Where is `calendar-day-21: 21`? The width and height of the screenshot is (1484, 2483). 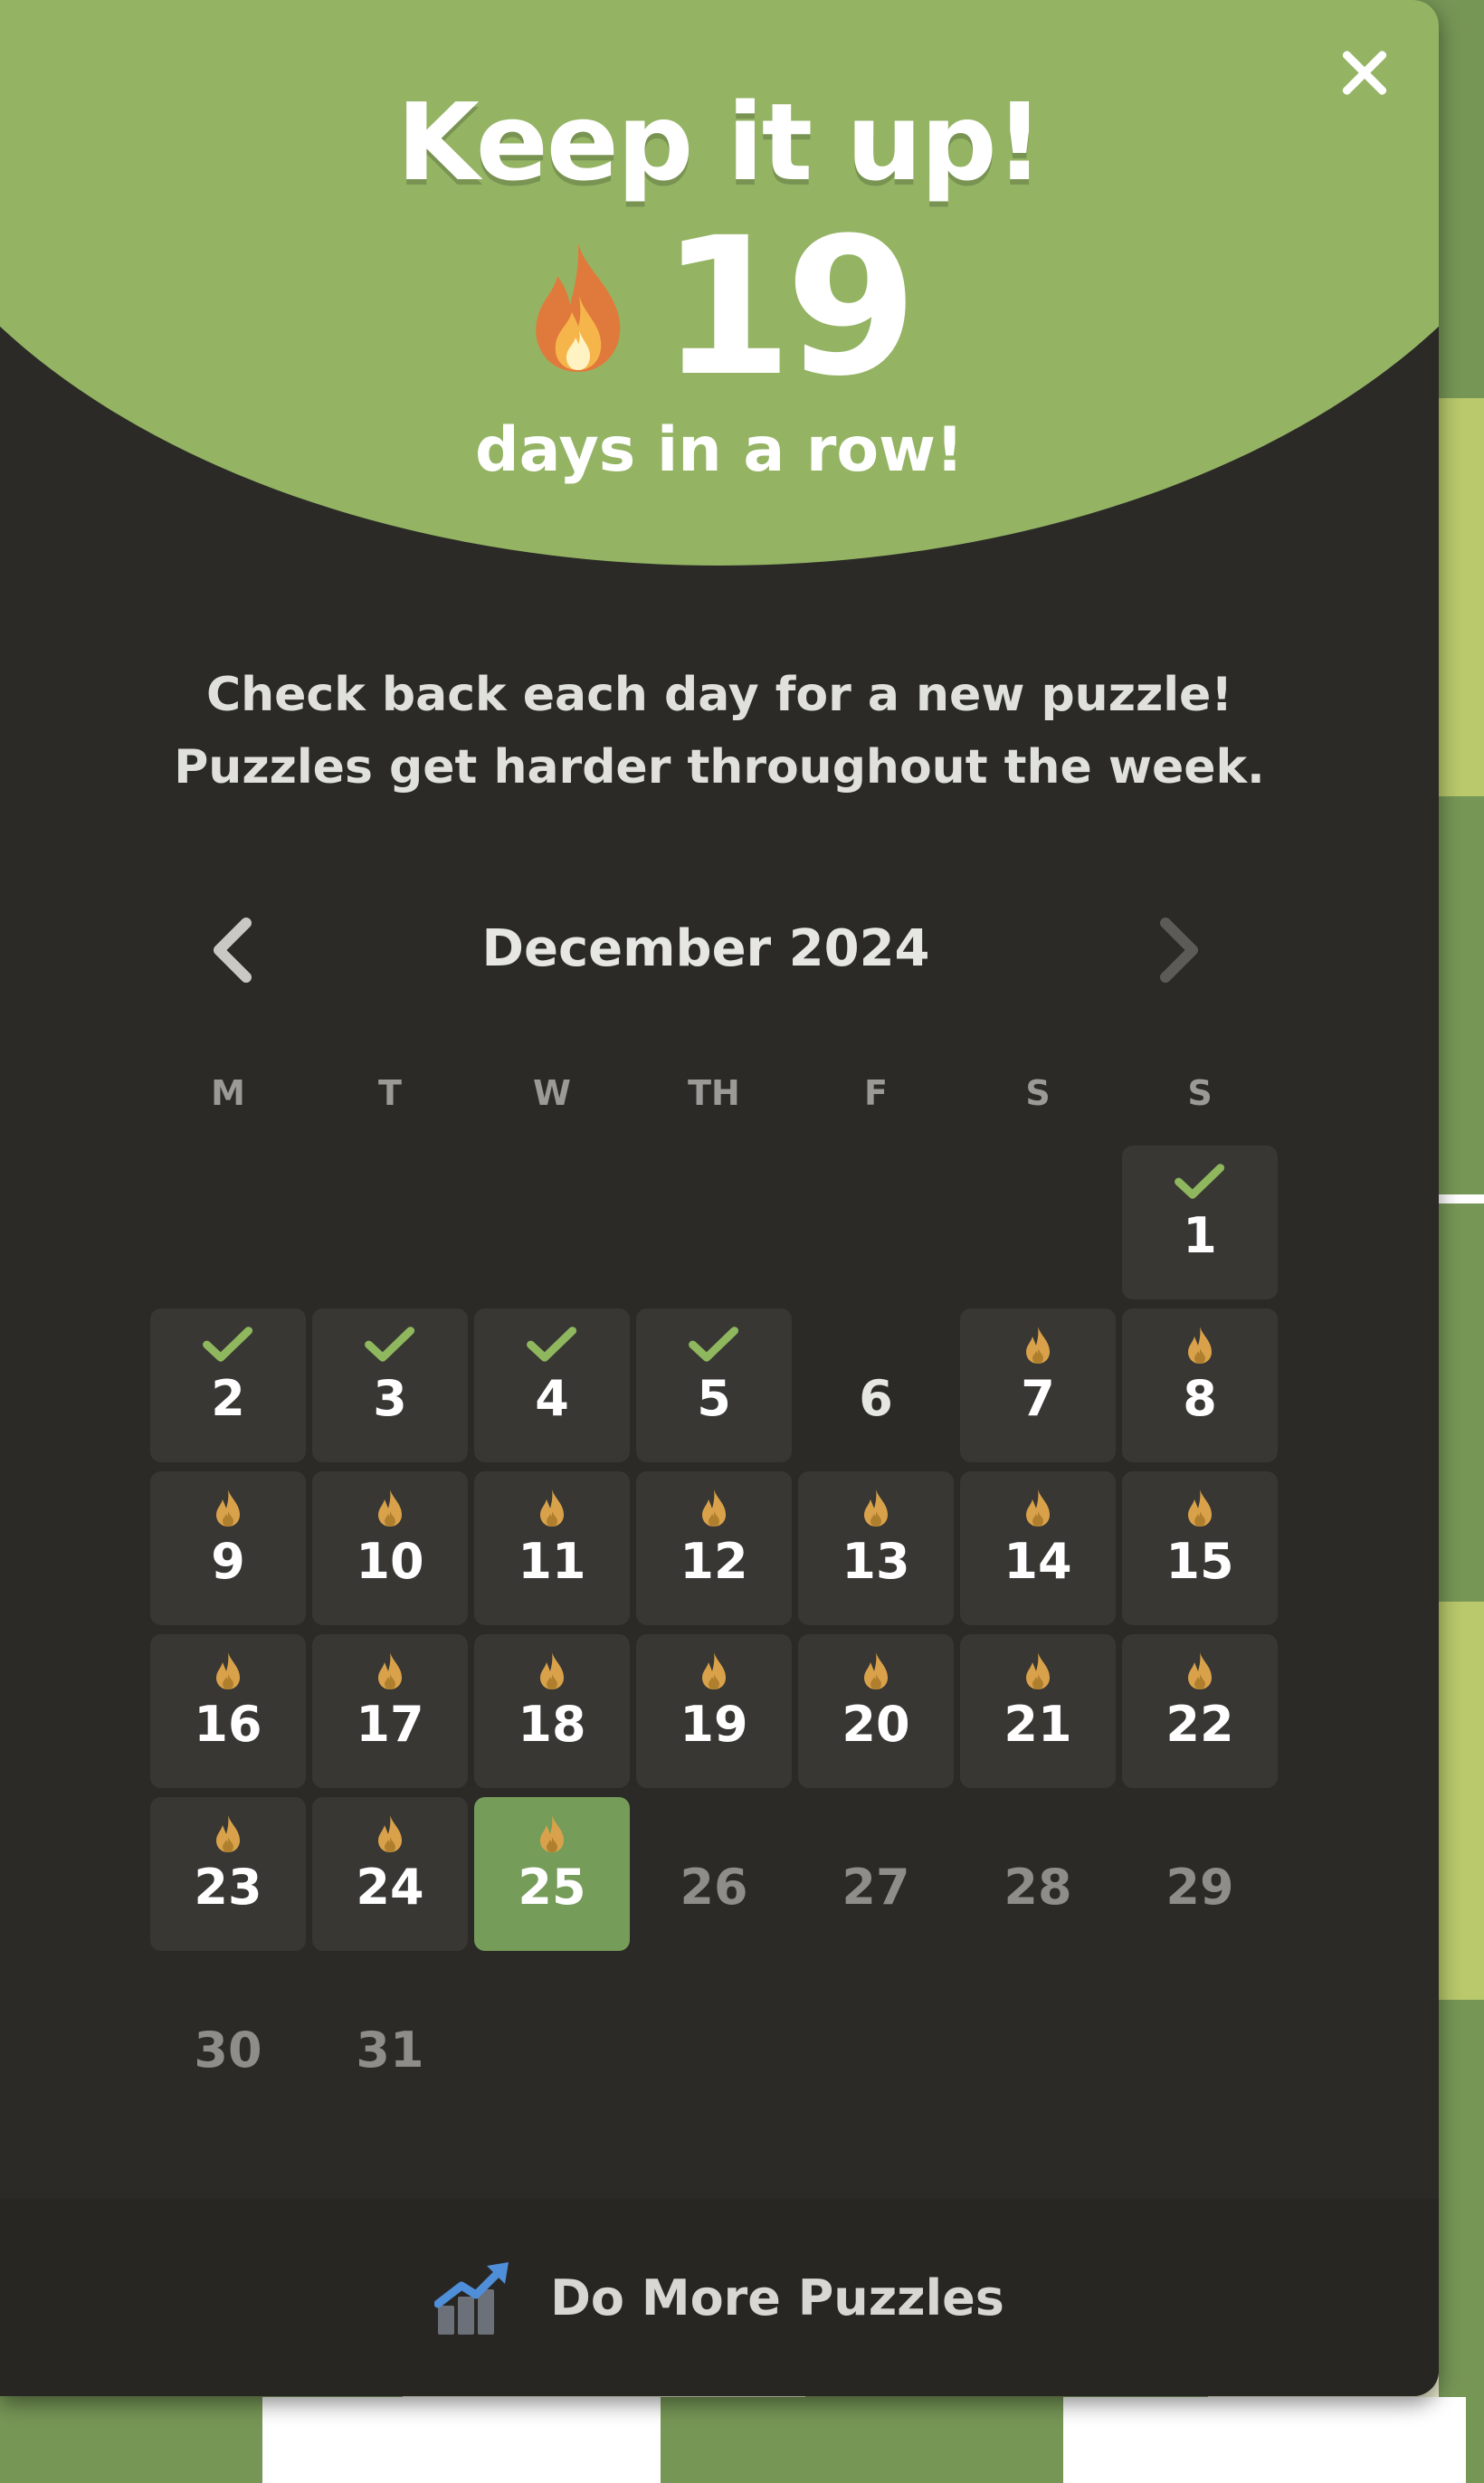 calendar-day-21: 21 is located at coordinates (1038, 1711).